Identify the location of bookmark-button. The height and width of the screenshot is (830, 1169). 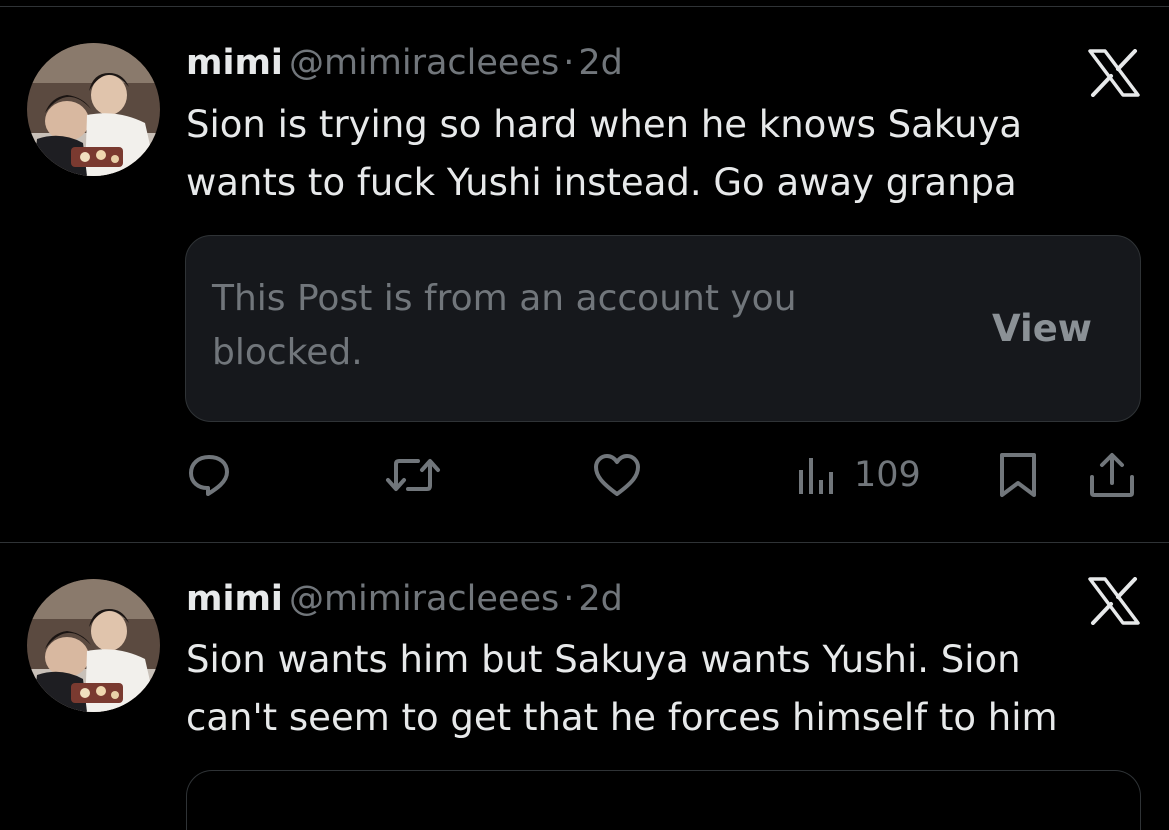
(1018, 475).